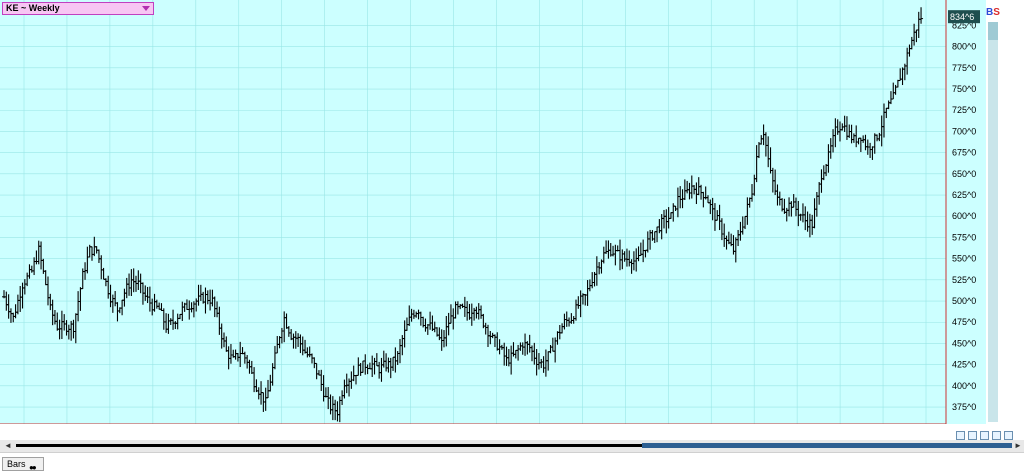 Image resolution: width=1024 pixels, height=474 pixels. Describe the element at coordinates (962, 17) in the screenshot. I see `last-price-label: 834^6` at that location.